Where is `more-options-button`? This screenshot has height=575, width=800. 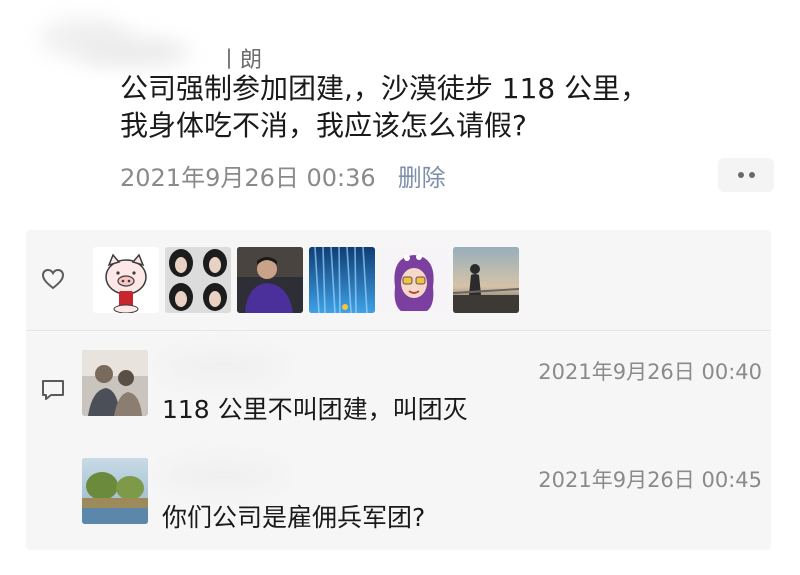 more-options-button is located at coordinates (746, 175).